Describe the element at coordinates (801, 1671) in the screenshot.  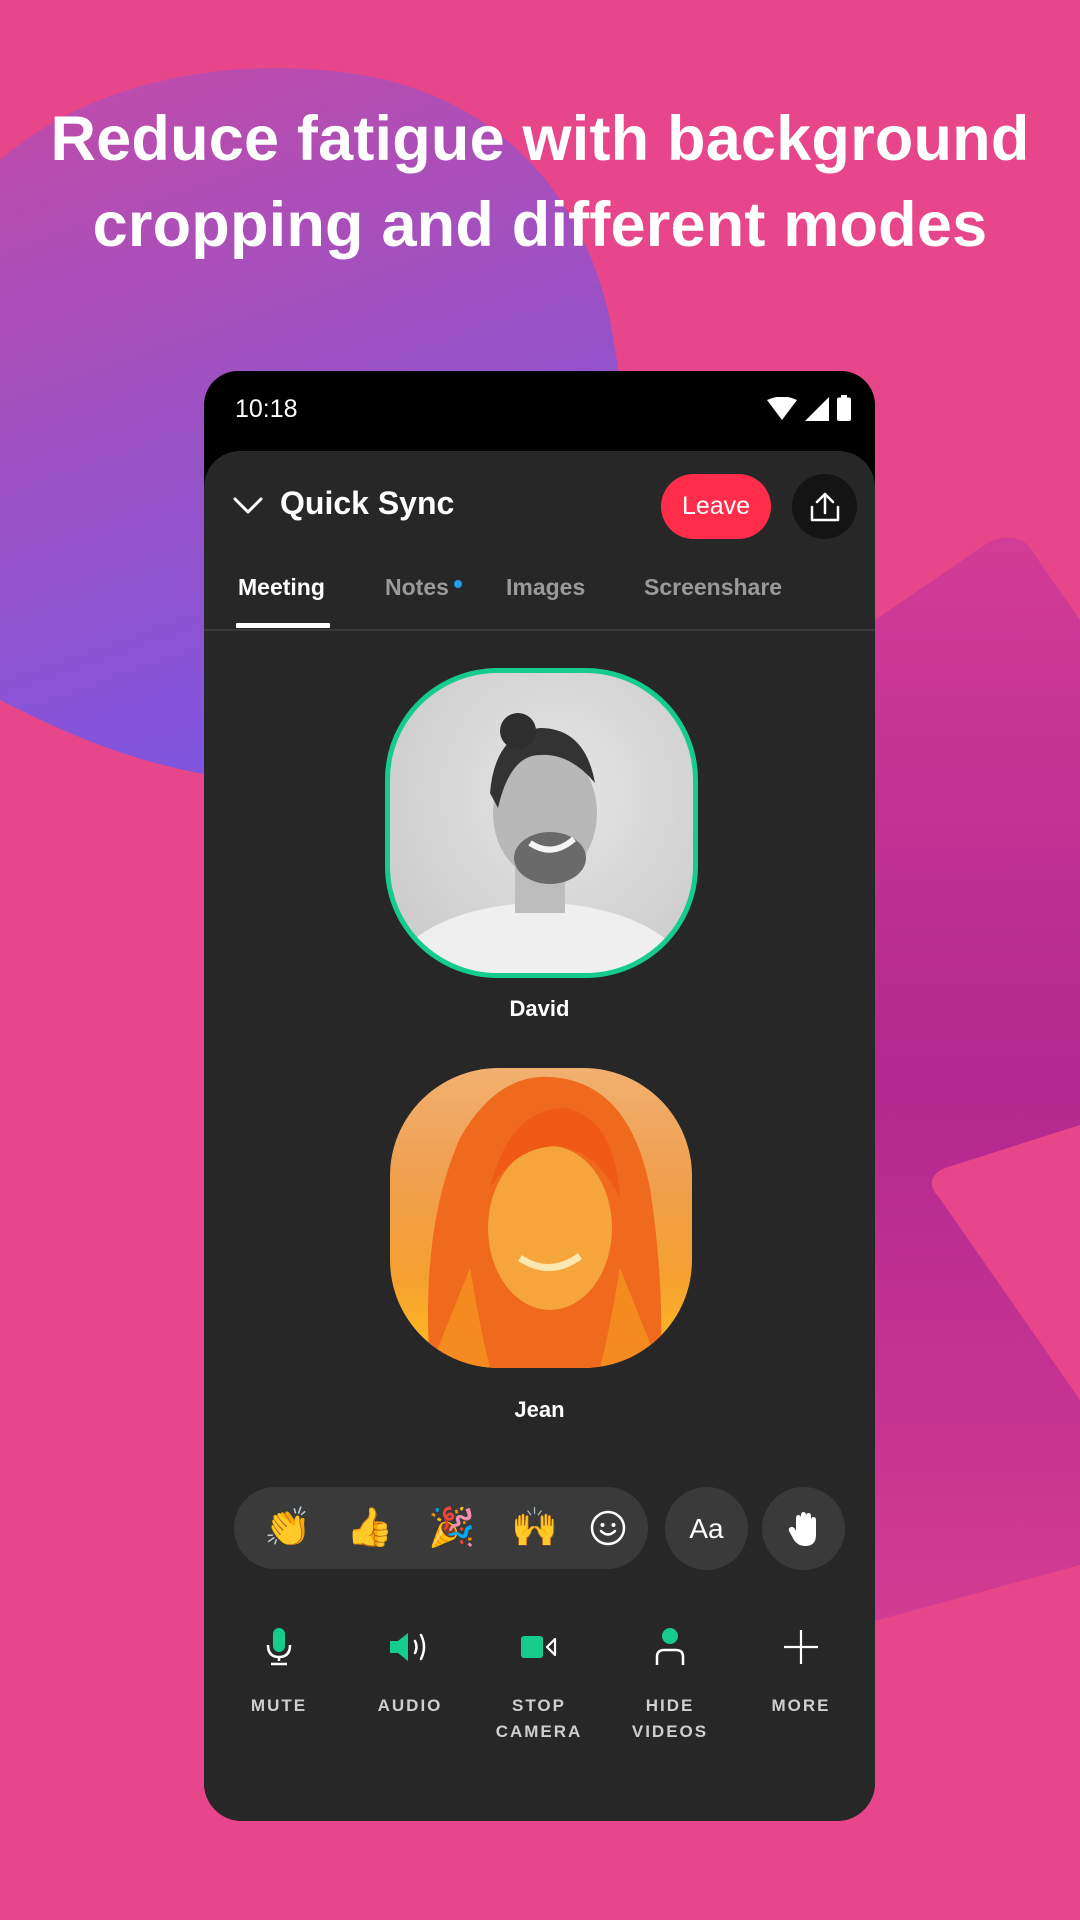
I see `more-button: MORE` at that location.